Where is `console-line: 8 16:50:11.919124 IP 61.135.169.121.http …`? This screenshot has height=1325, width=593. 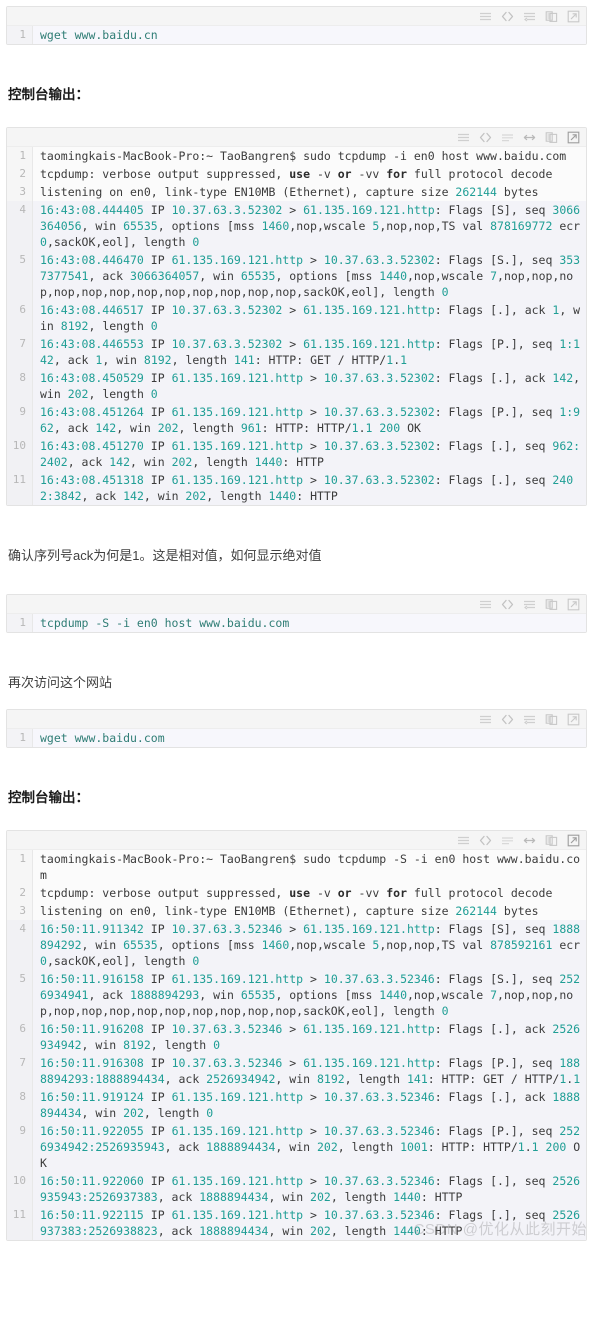
console-line: 8 16:50:11.919124 IP 61.135.169.121.http … is located at coordinates (296, 1105).